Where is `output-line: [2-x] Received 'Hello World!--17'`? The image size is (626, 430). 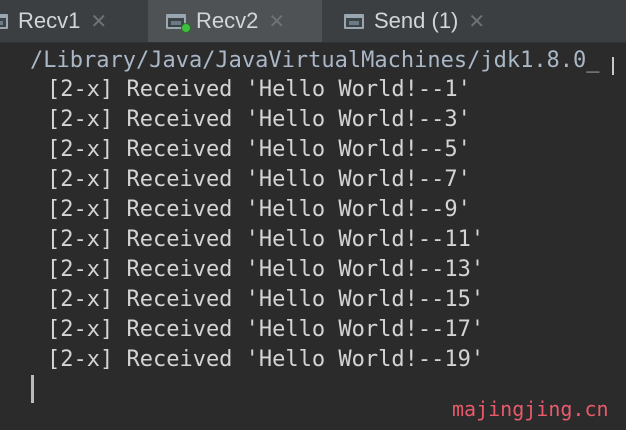
output-line: [2-x] Received 'Hello World!--17' is located at coordinates (266, 329).